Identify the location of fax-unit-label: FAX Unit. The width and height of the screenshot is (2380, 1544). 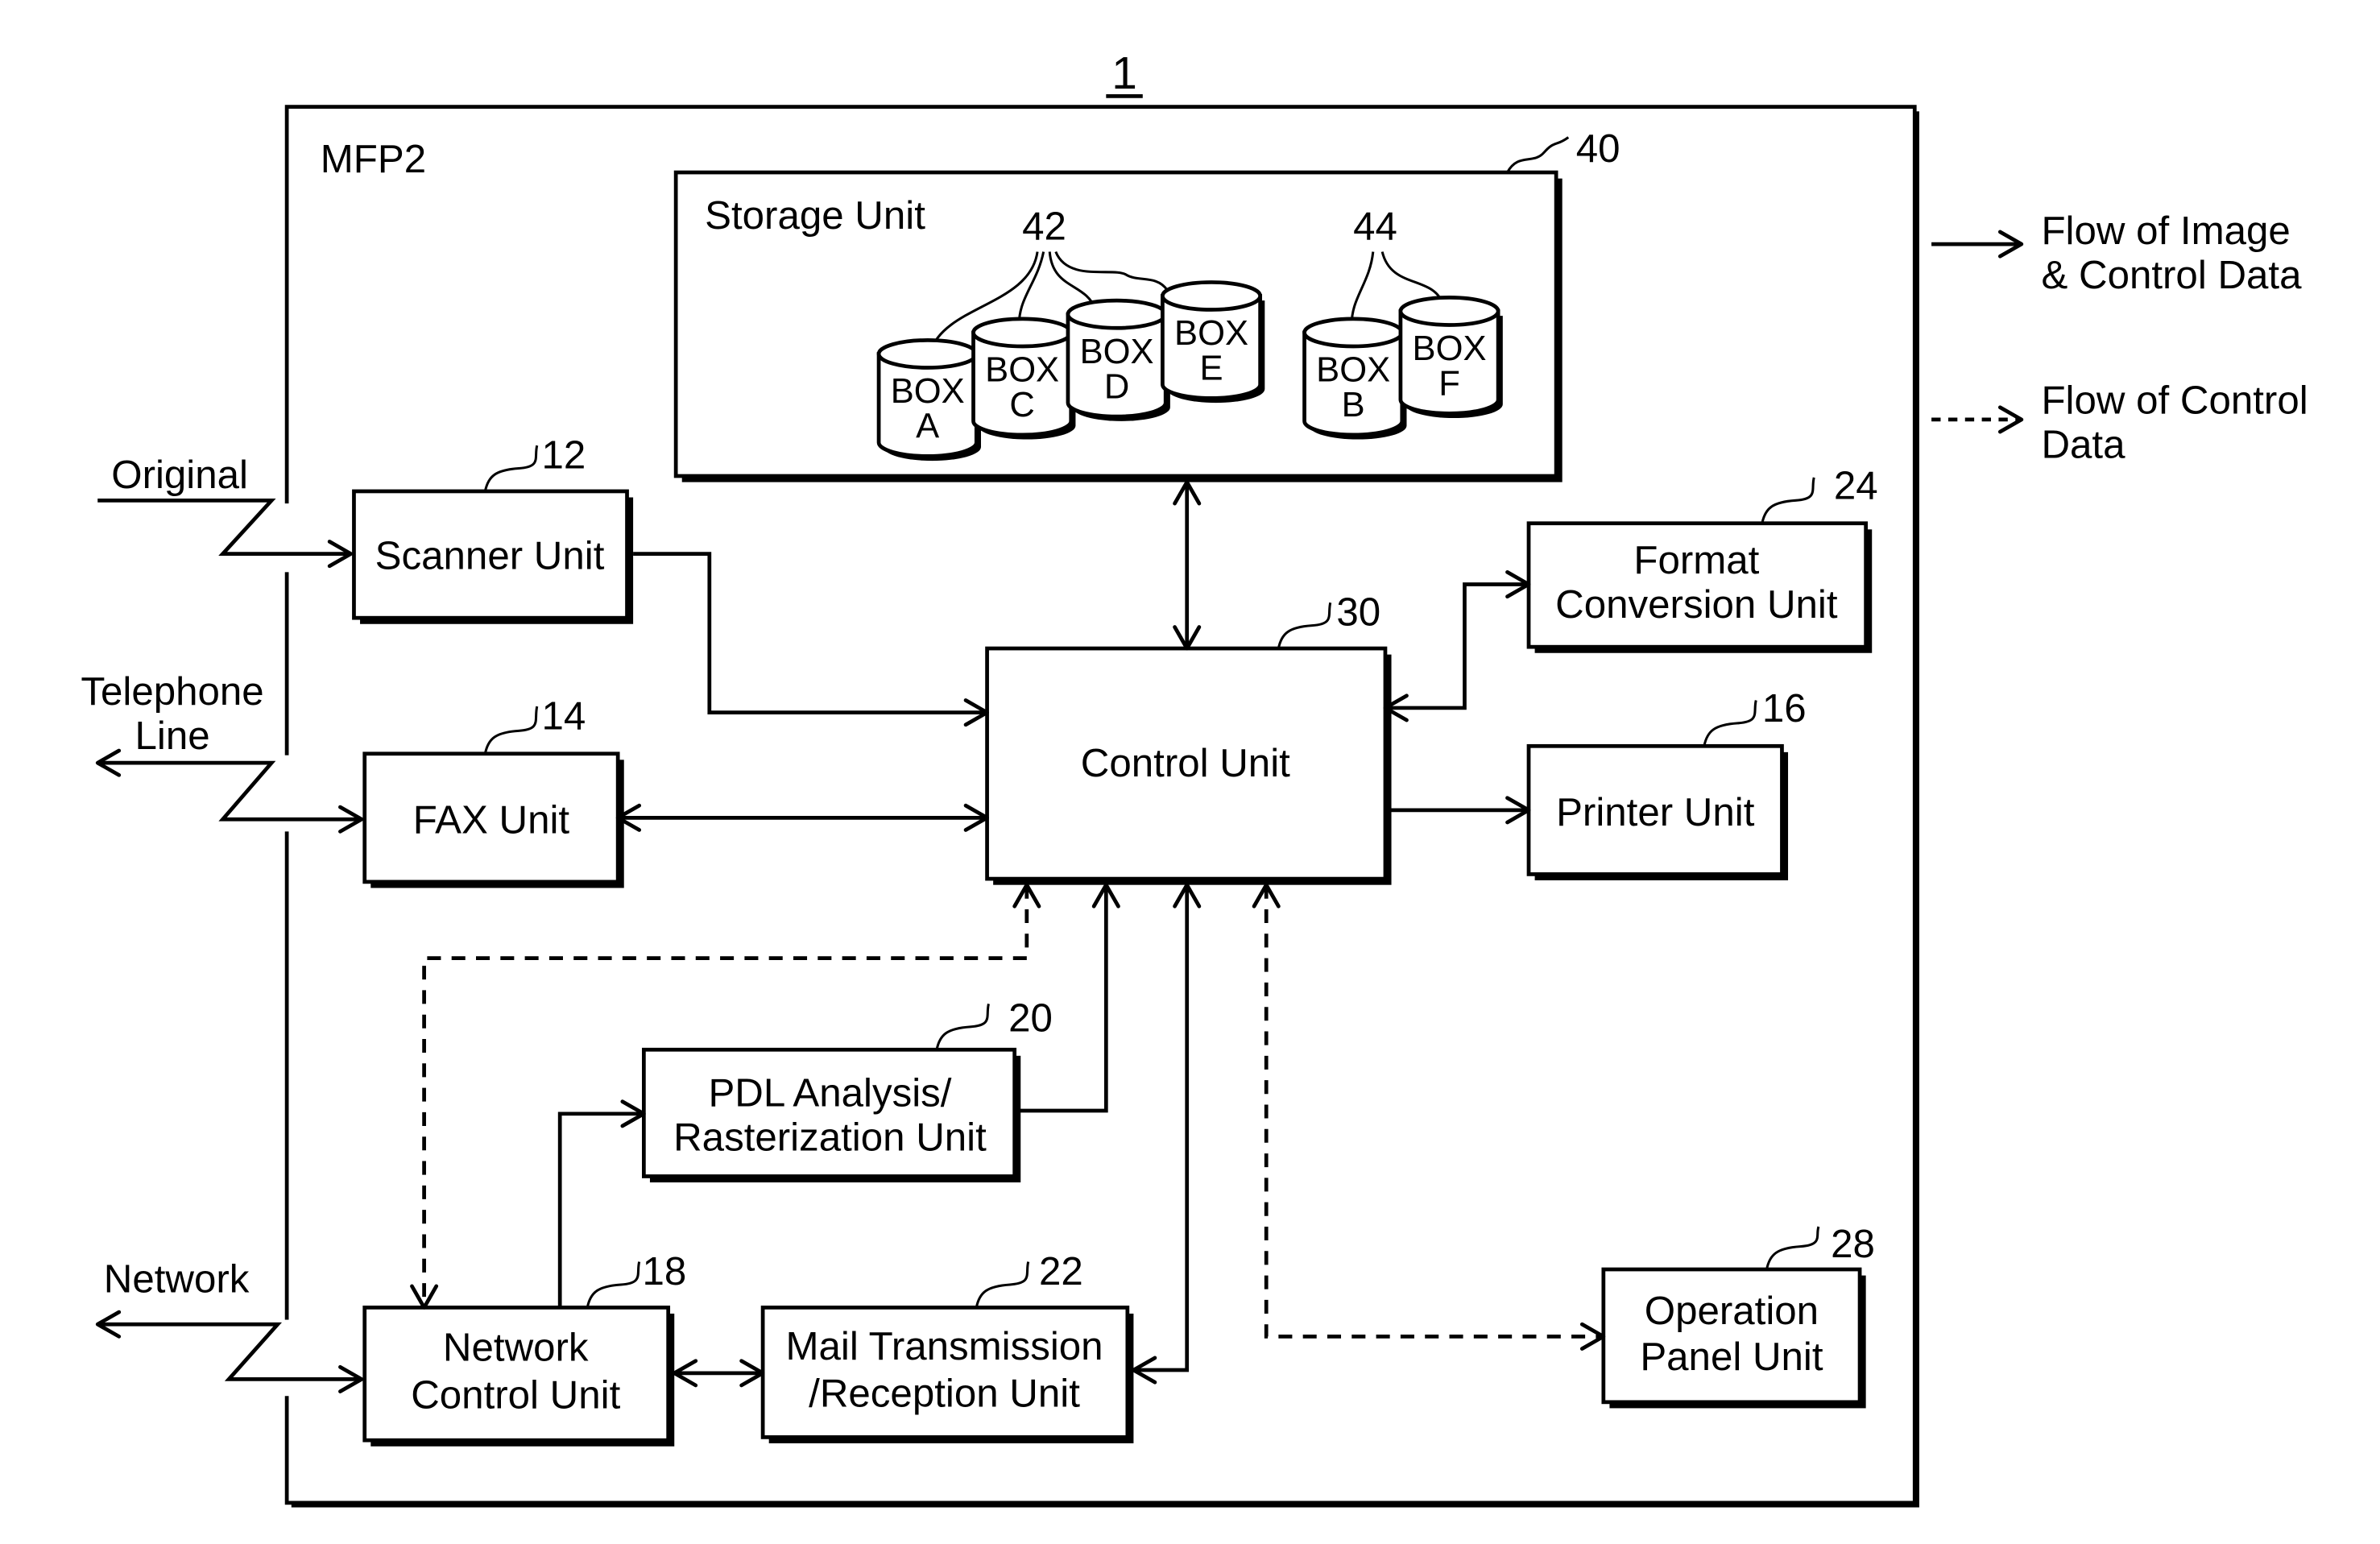
(492, 820).